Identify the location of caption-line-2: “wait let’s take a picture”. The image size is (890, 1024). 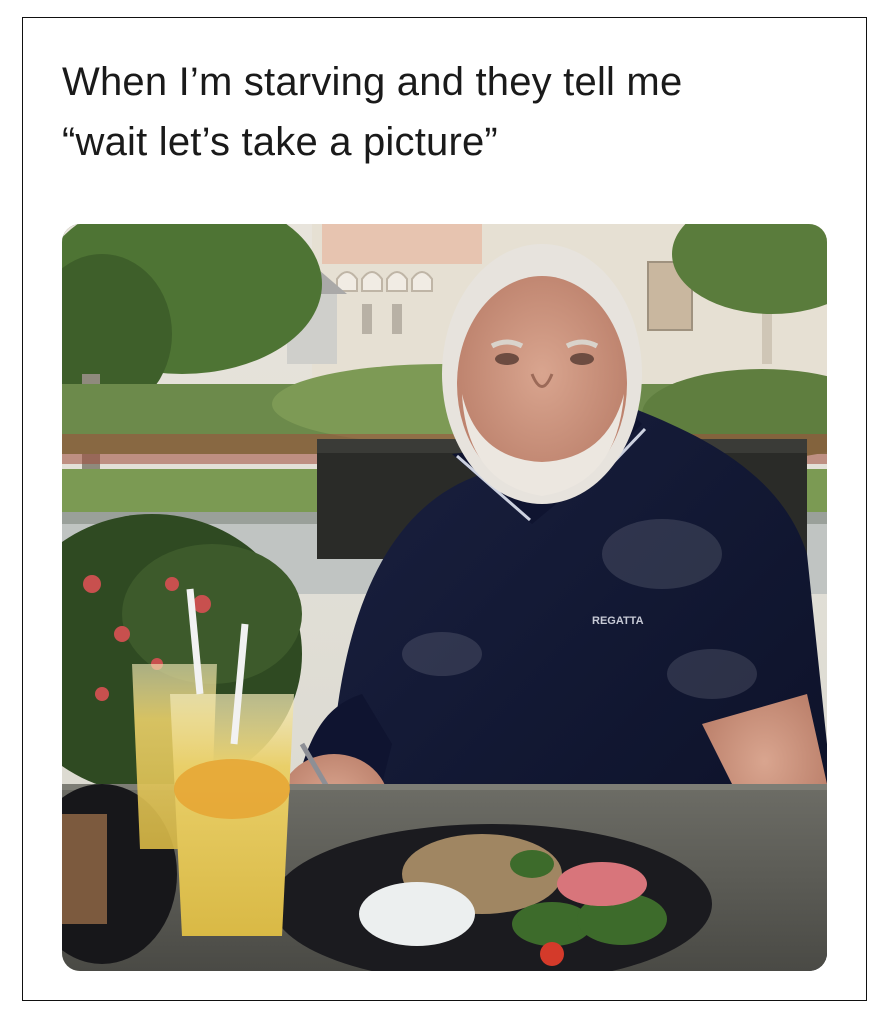
(280, 142).